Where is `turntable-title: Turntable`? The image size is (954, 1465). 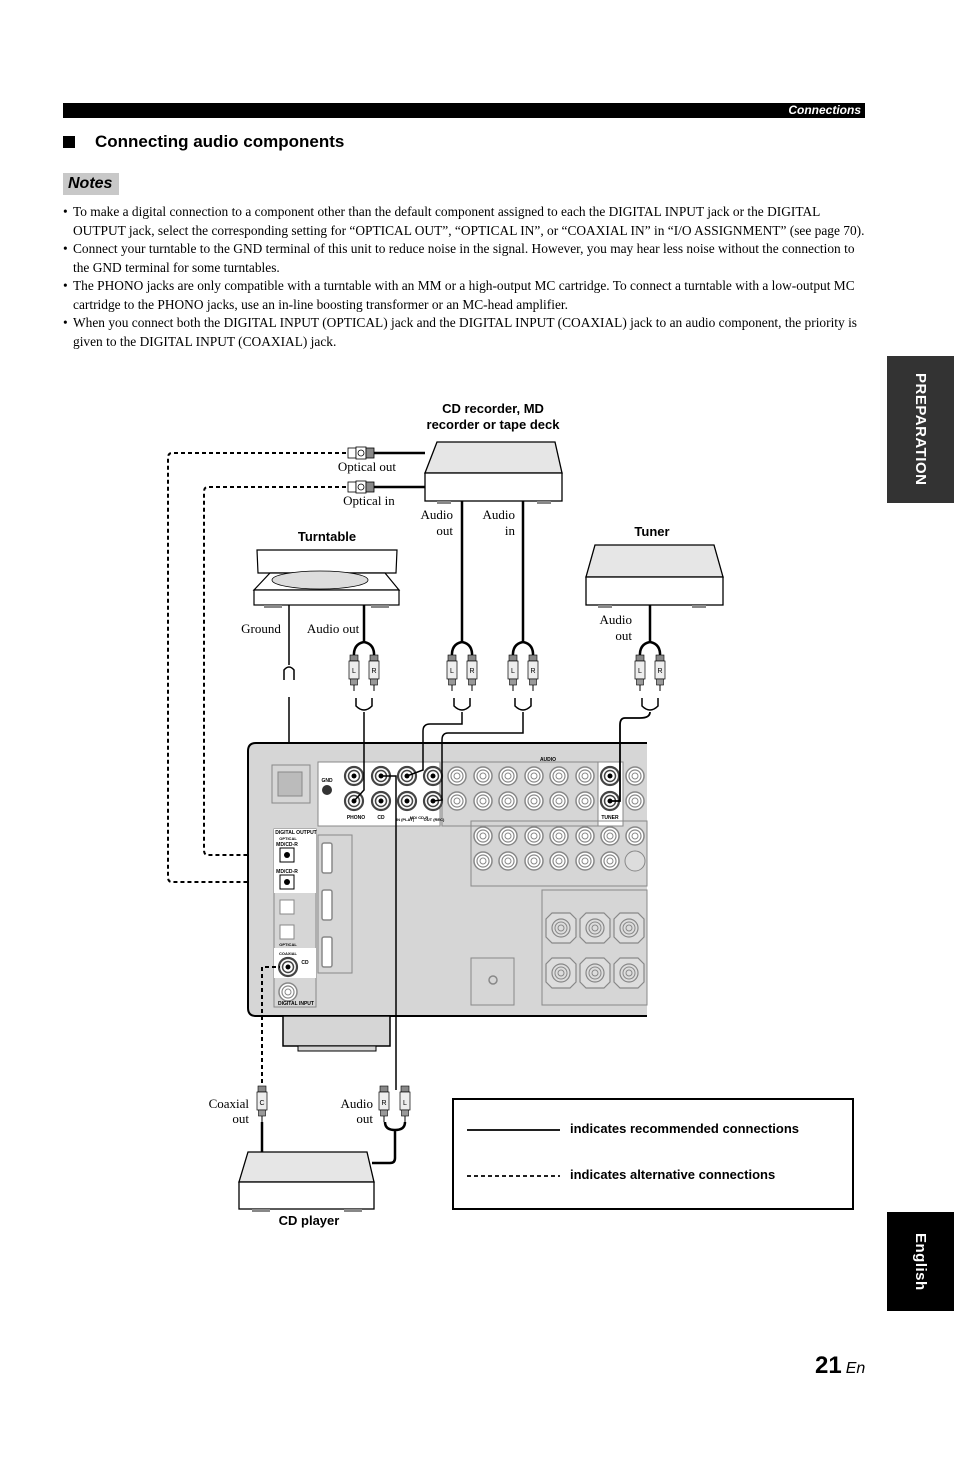
turntable-title: Turntable is located at coordinates (327, 536).